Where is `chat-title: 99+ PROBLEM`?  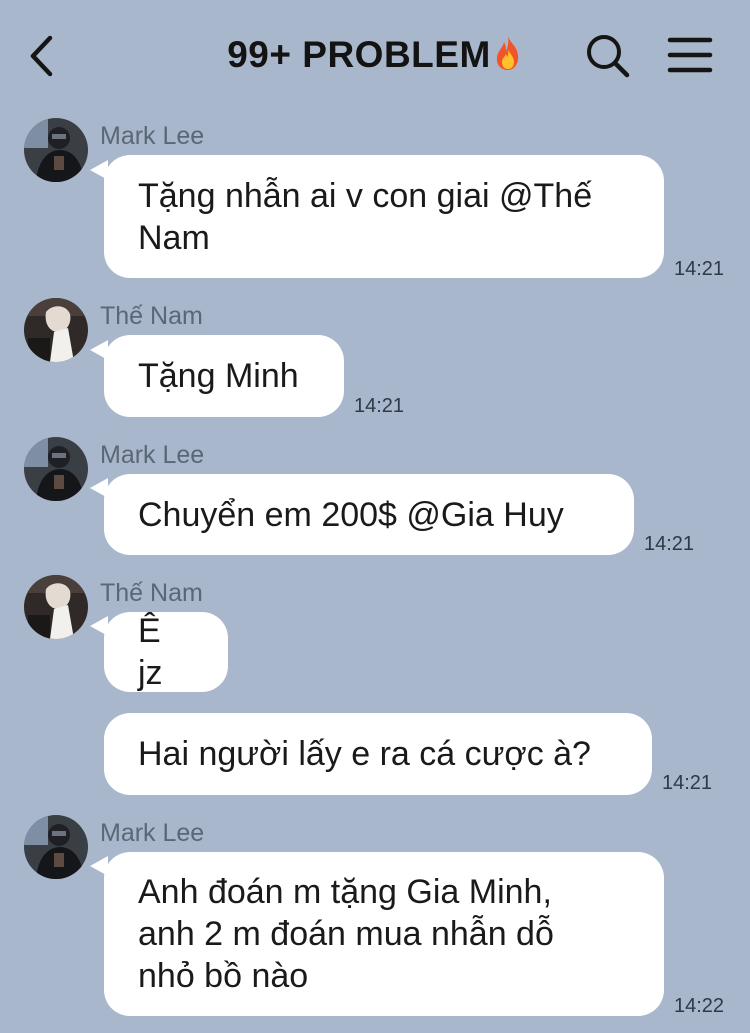 chat-title: 99+ PROBLEM is located at coordinates (375, 55).